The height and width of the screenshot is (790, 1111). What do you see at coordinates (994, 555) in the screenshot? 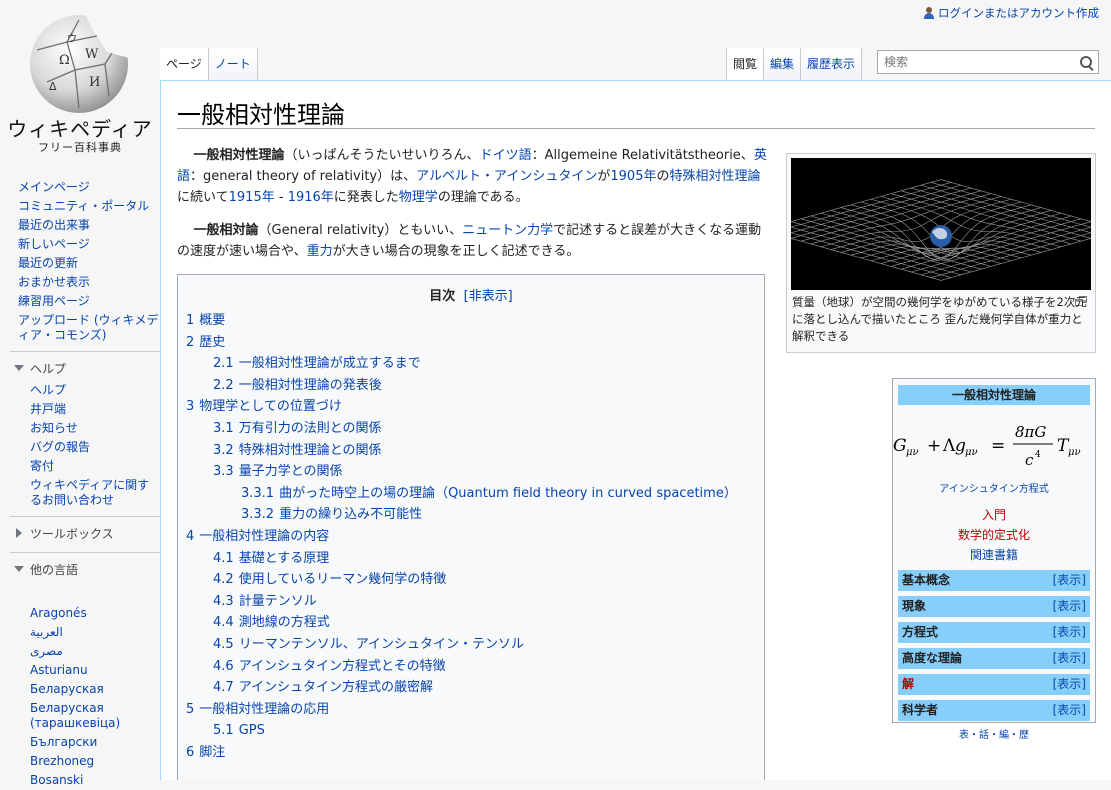
I see `navbox-link-books: 関連書籍` at bounding box center [994, 555].